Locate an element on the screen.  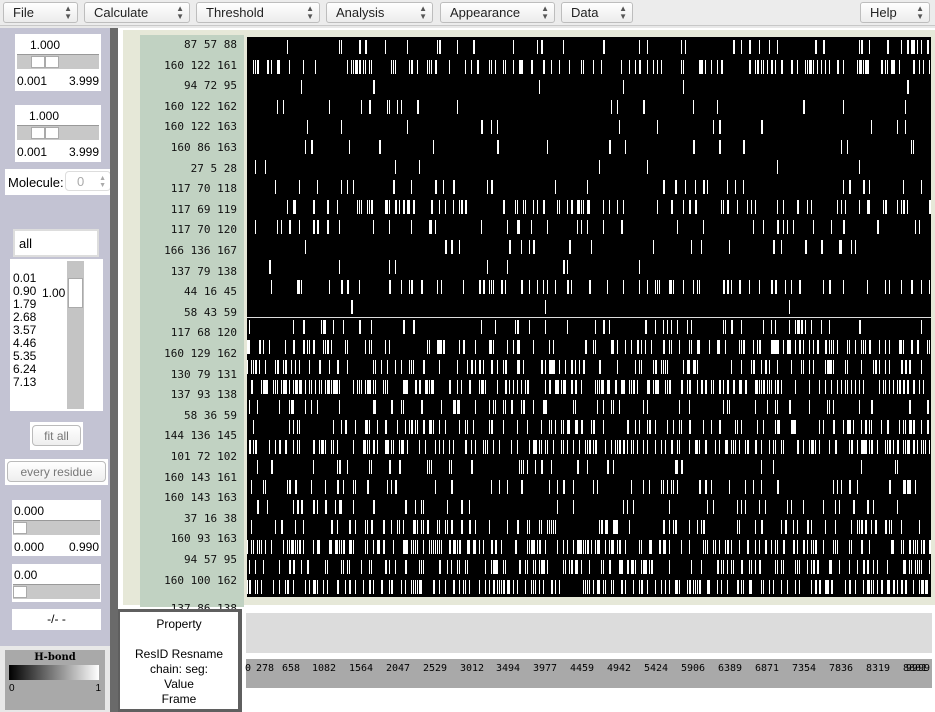
menu-help: Help ▲ ▼ is located at coordinates (895, 12).